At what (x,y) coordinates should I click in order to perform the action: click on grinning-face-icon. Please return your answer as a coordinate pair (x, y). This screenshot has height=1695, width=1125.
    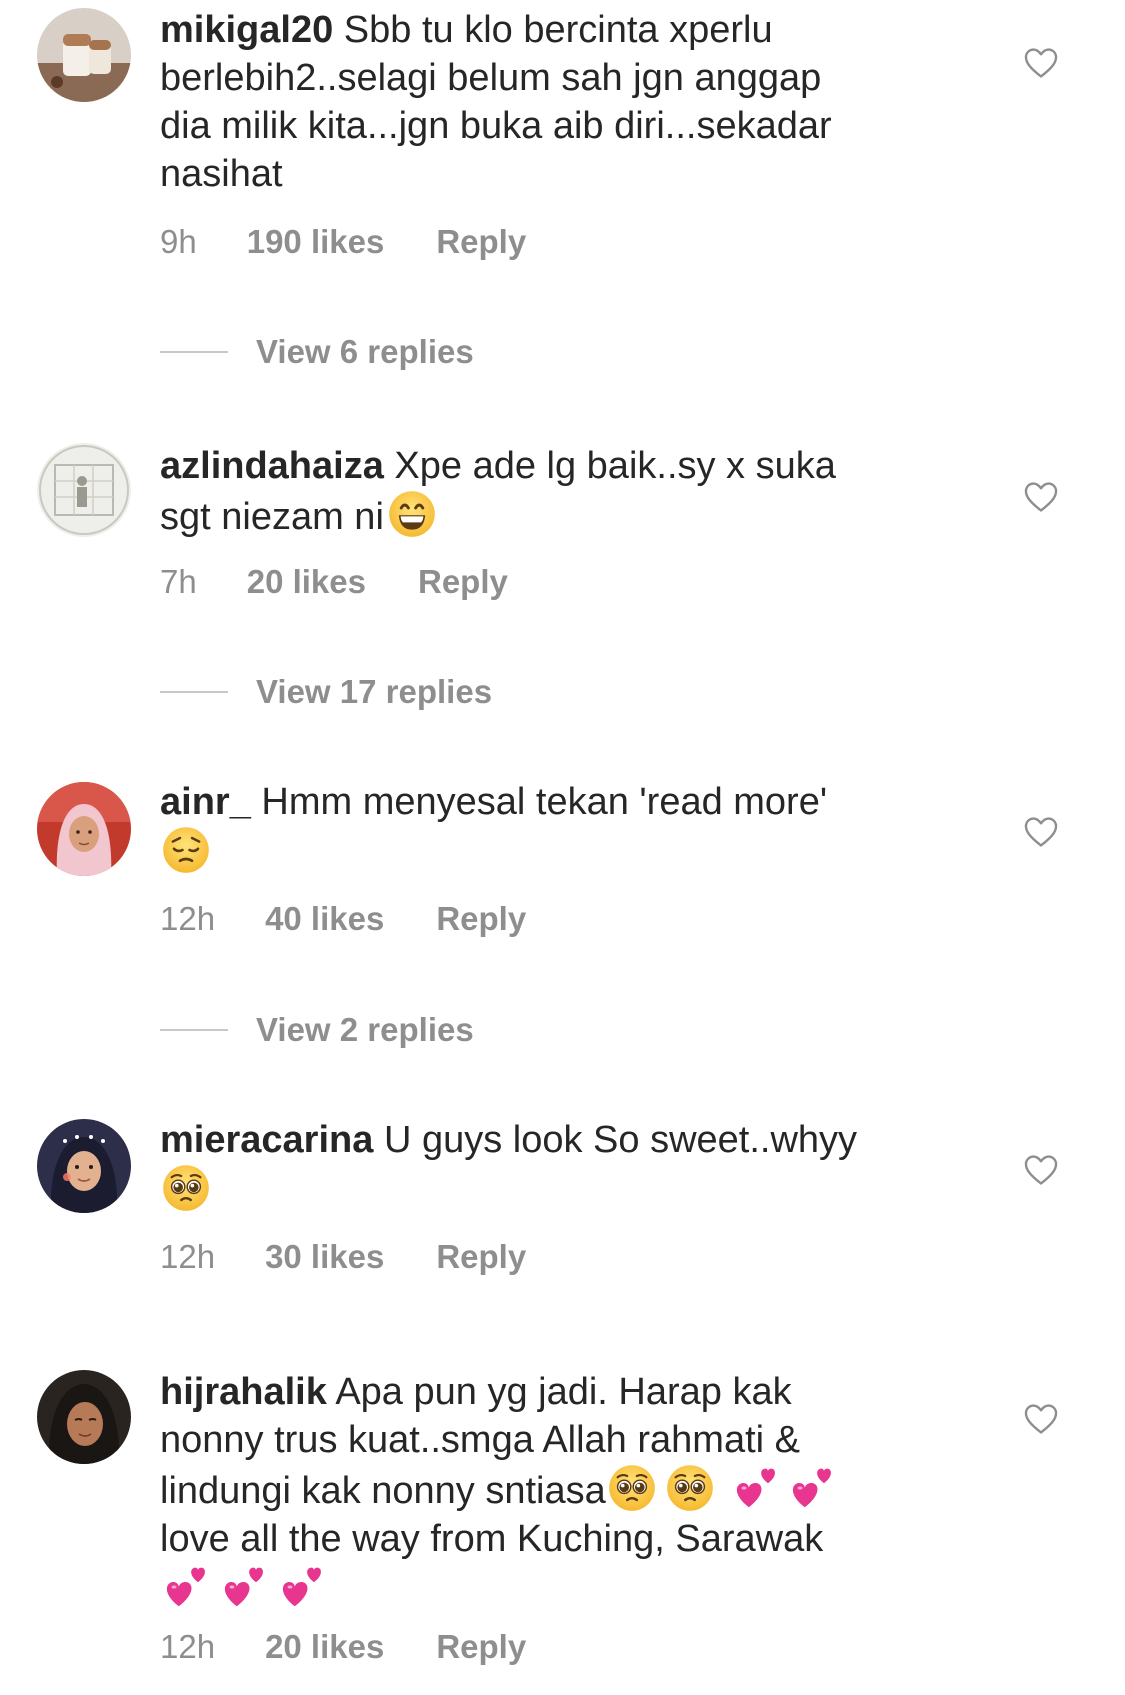
    Looking at the image, I should click on (412, 514).